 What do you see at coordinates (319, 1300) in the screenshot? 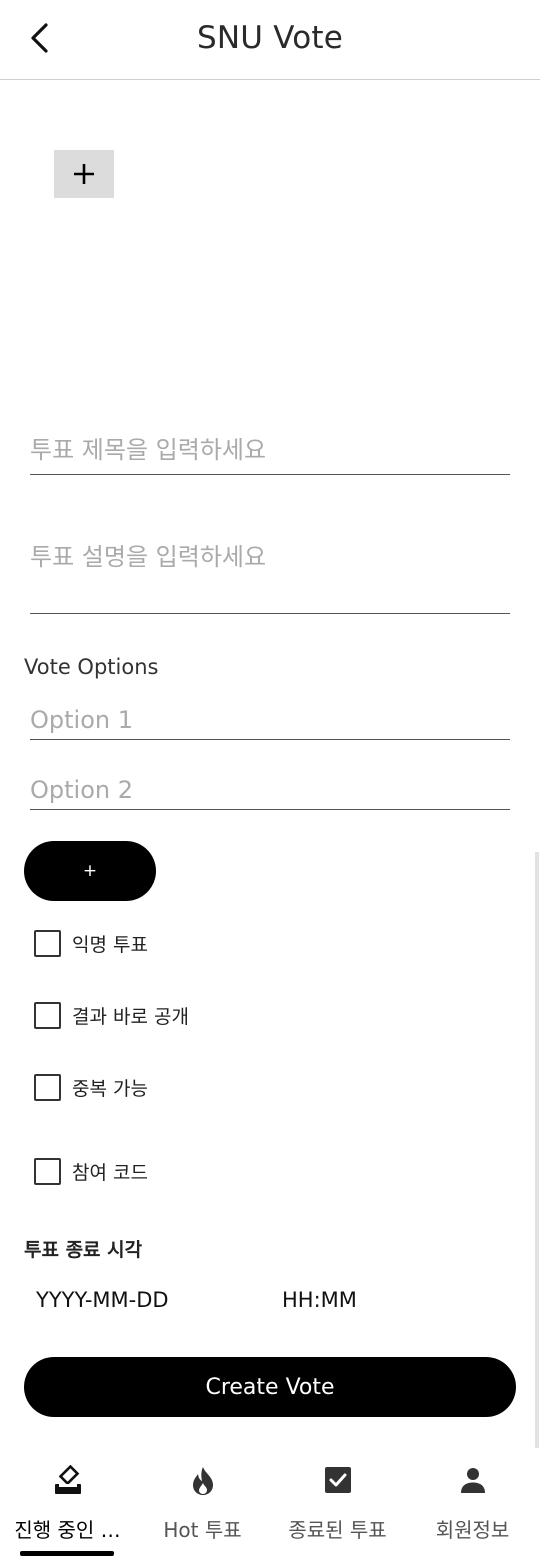
I see `end-time-input: HH:MM` at bounding box center [319, 1300].